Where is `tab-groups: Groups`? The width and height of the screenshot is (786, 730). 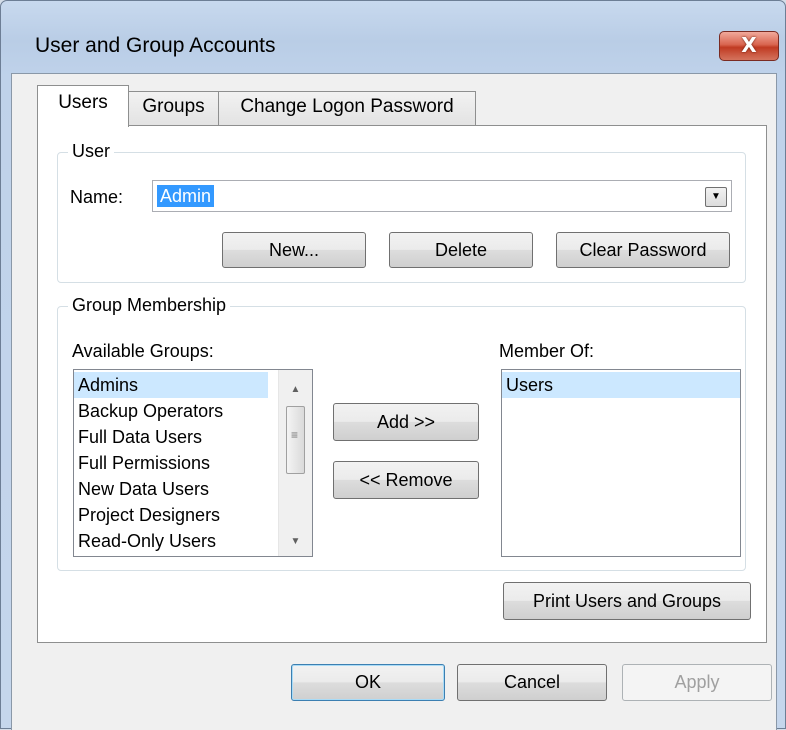 tab-groups: Groups is located at coordinates (173, 108).